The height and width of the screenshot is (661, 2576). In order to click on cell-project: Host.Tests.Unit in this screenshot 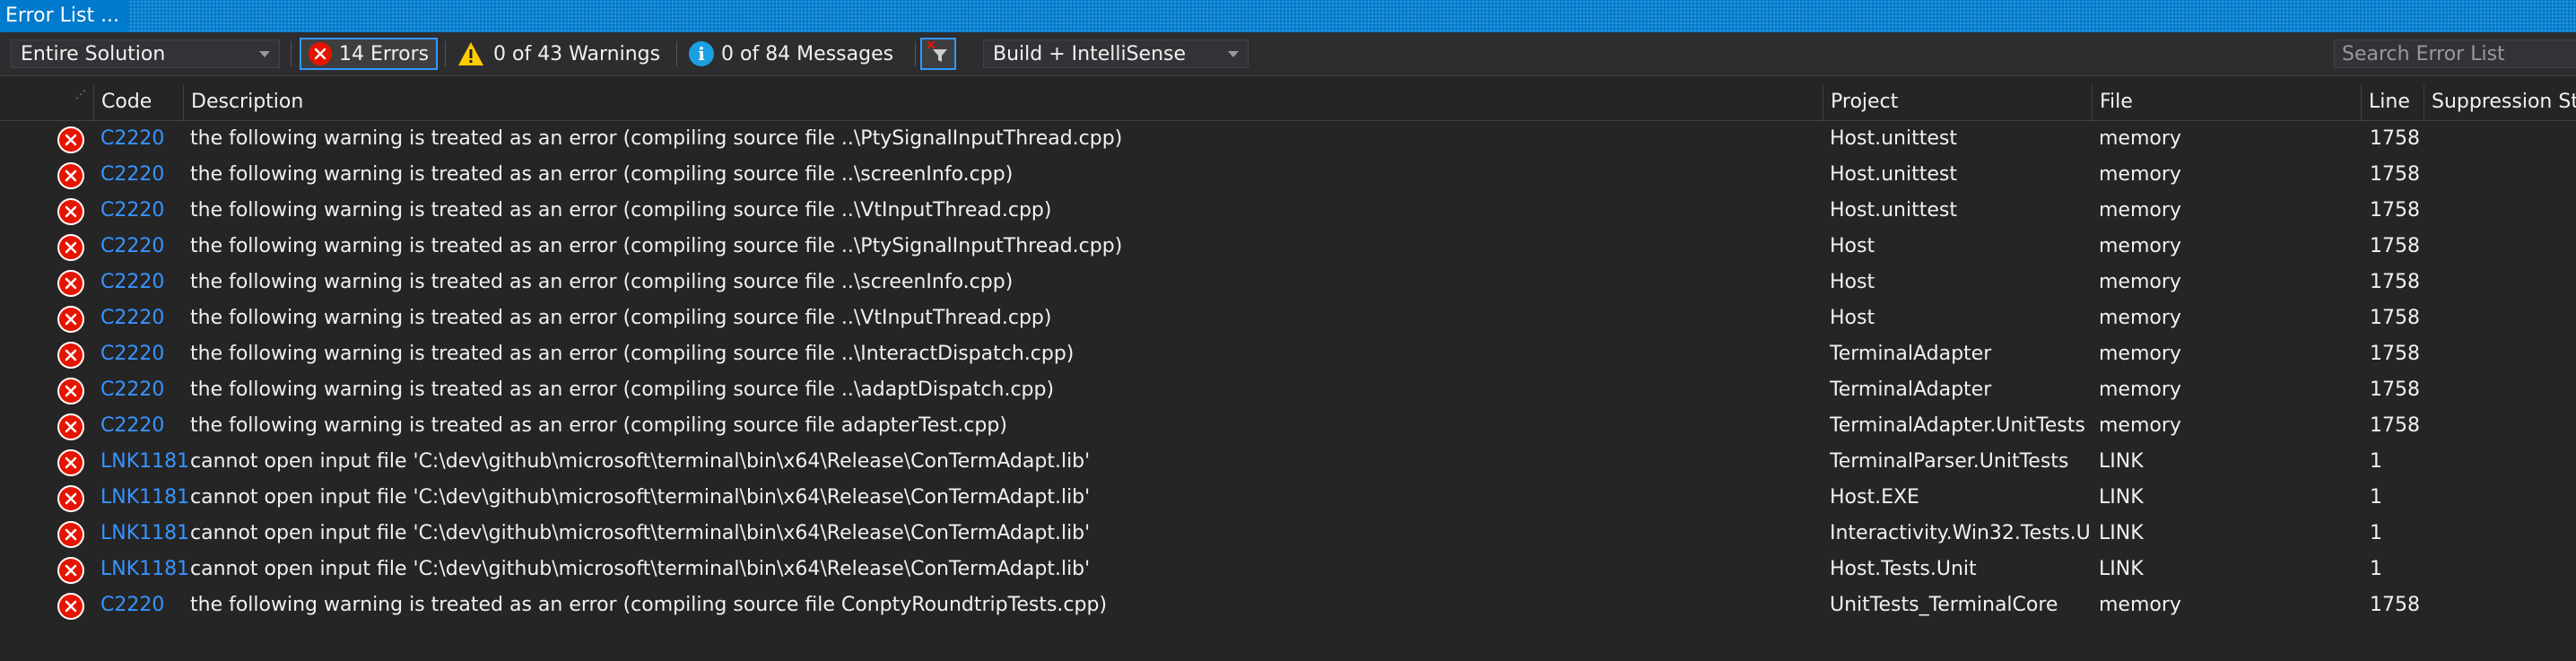, I will do `click(1903, 569)`.